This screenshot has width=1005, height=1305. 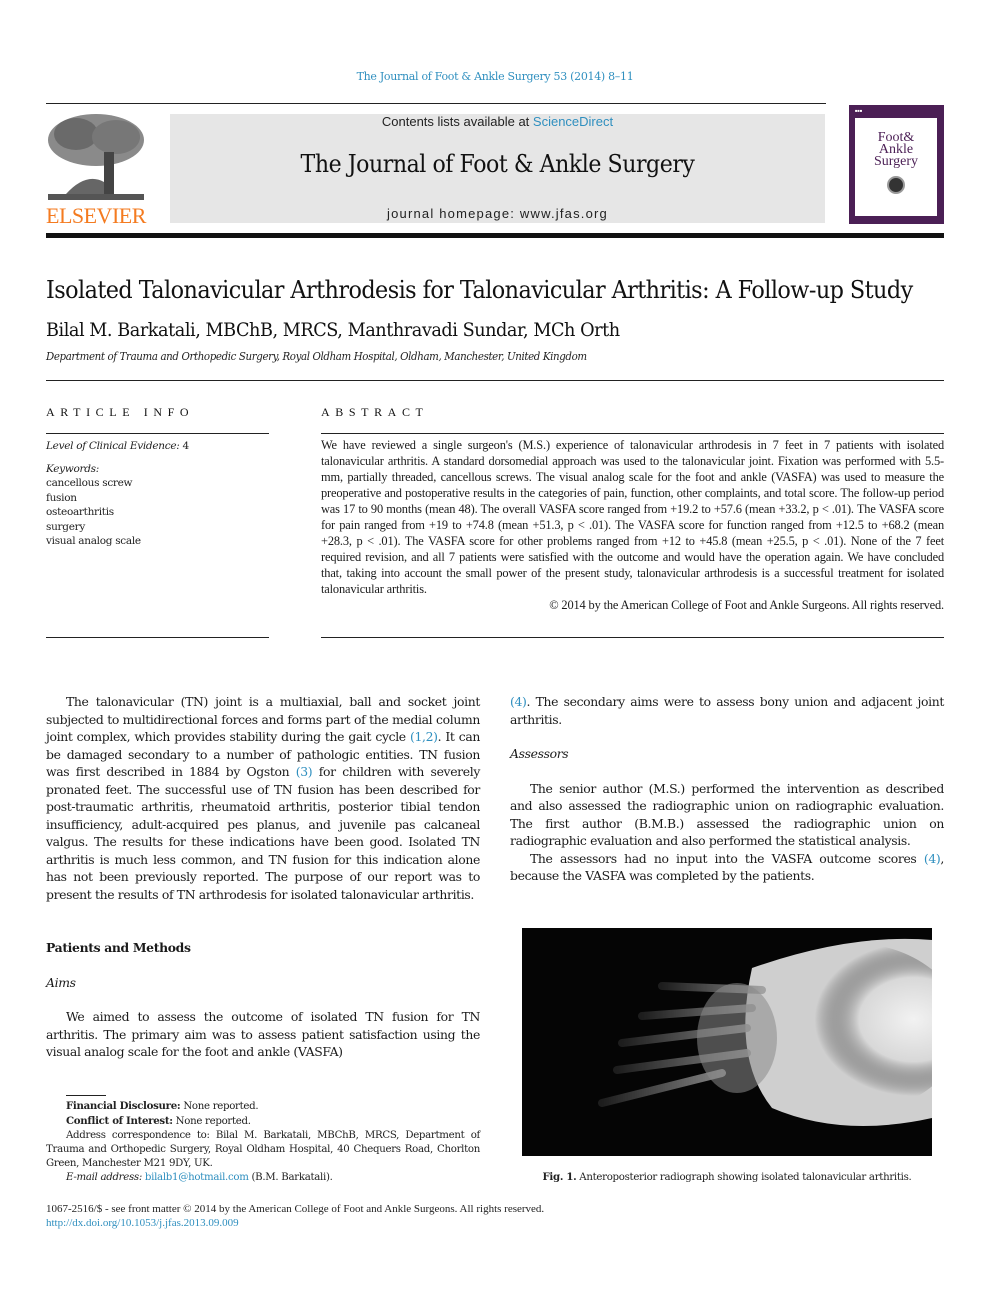 I want to click on journal-cover-image: ■■■ Foot& Ankle Surgery, so click(x=896, y=164).